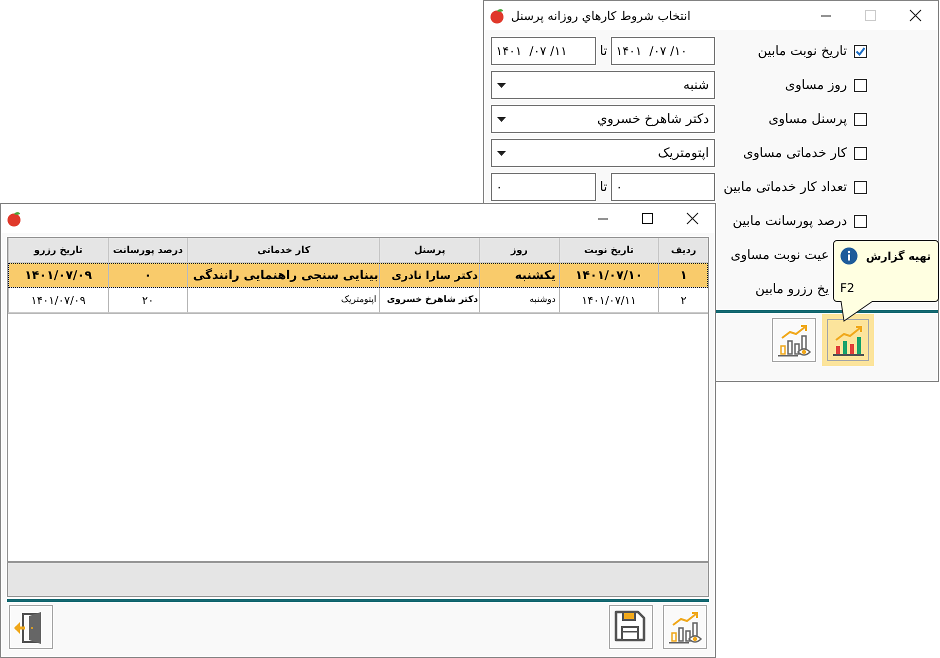  What do you see at coordinates (682, 153) in the screenshot?
I see `dropdown-value: اپتومتریک` at bounding box center [682, 153].